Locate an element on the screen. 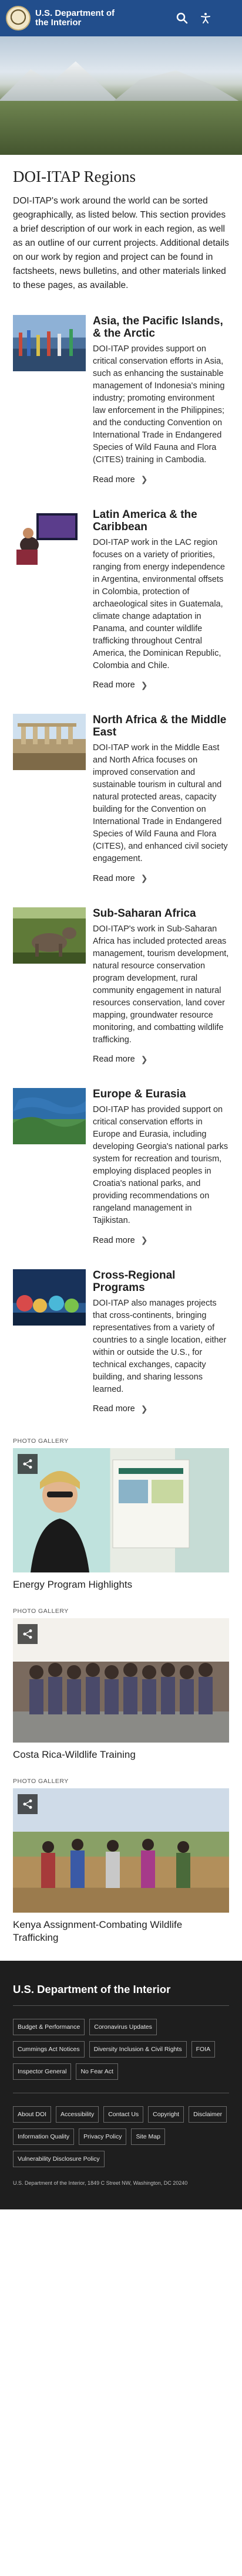 The image size is (242, 2576). hero-image is located at coordinates (121, 95).